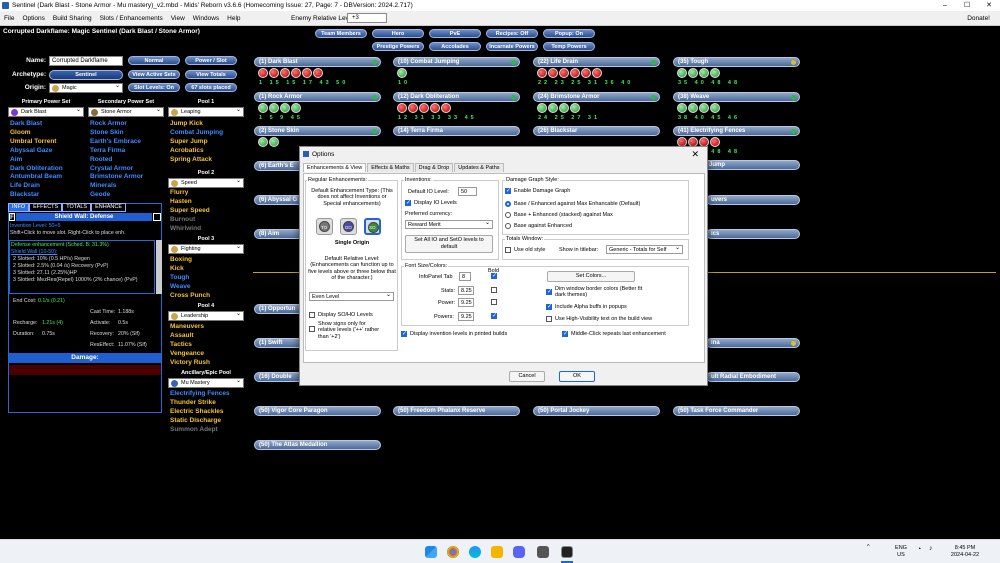 The width and height of the screenshot is (1000, 563). Describe the element at coordinates (455, 33) in the screenshot. I see `pve-button: PvE` at that location.